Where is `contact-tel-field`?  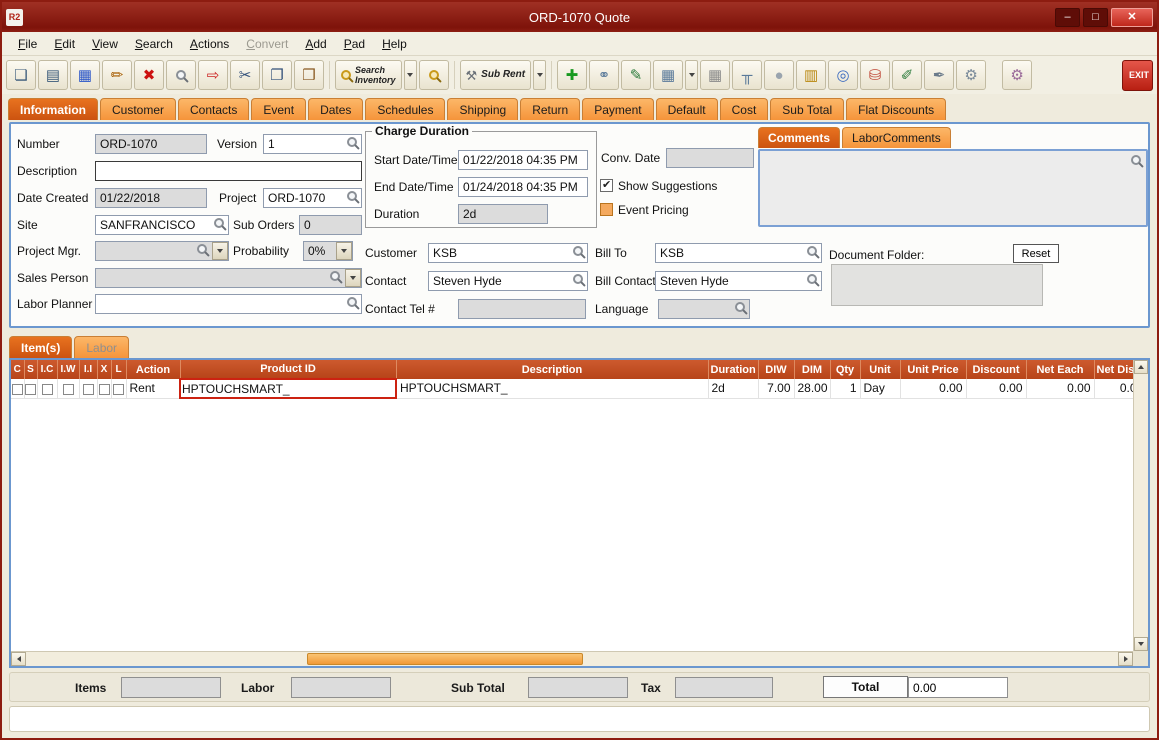
contact-tel-field is located at coordinates (522, 309).